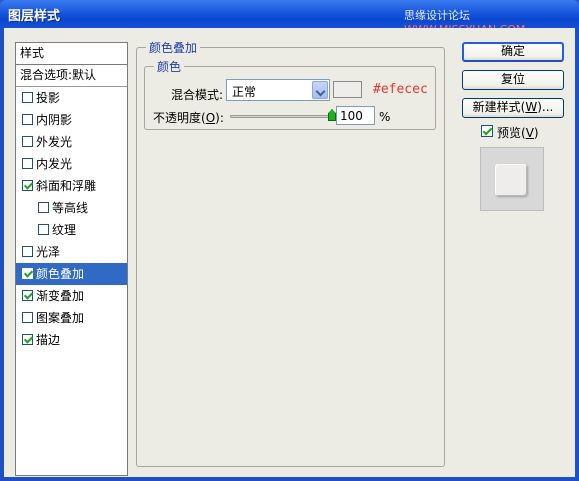 This screenshot has width=579, height=481. I want to click on opacity-input, so click(355, 115).